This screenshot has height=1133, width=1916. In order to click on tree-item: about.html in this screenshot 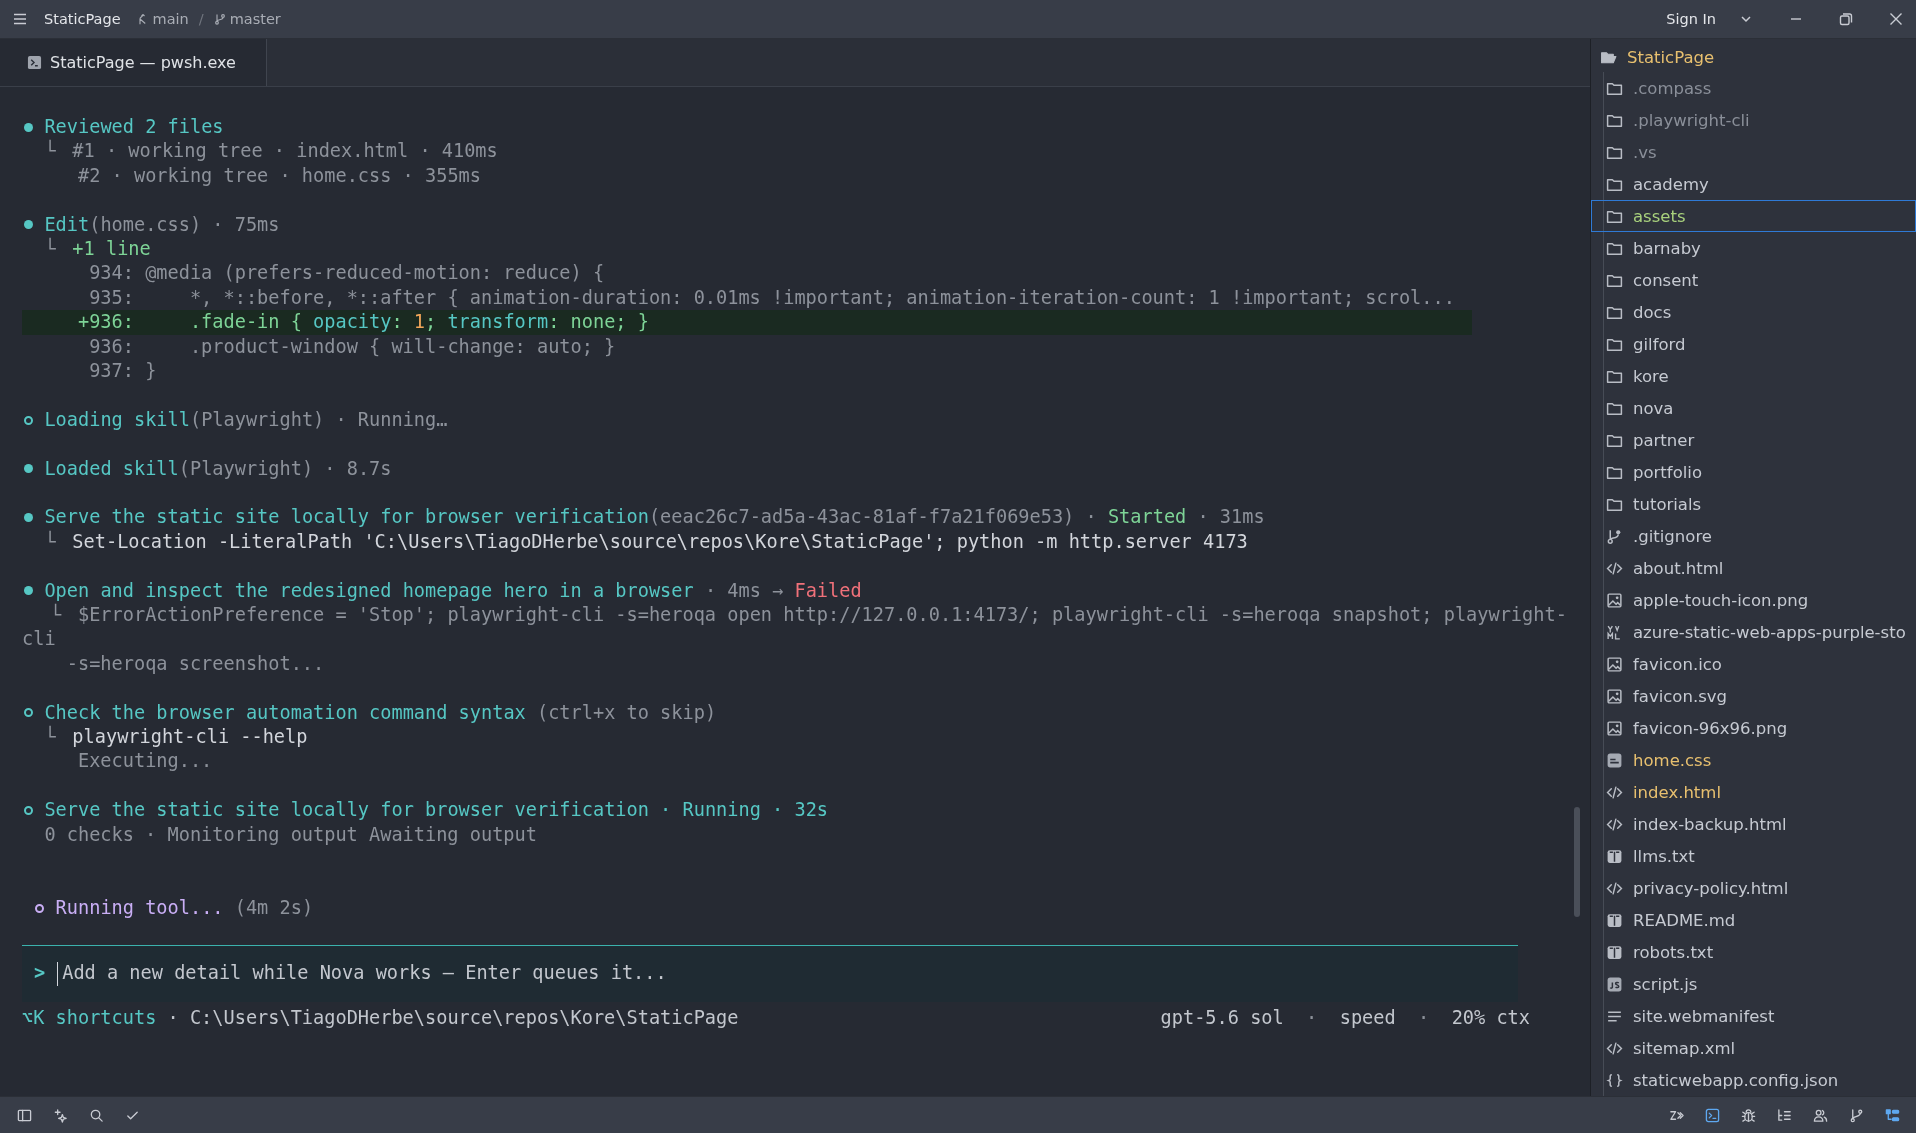, I will do `click(1753, 568)`.